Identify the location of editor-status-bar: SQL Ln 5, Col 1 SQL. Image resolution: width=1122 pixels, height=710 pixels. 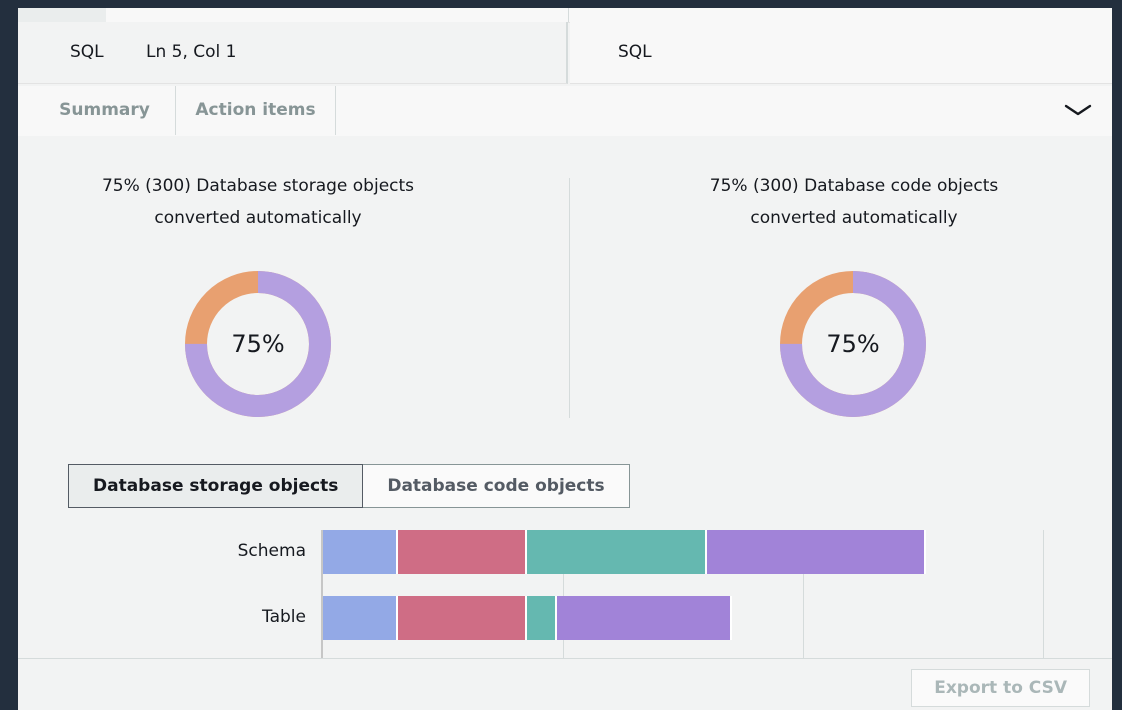
(565, 54).